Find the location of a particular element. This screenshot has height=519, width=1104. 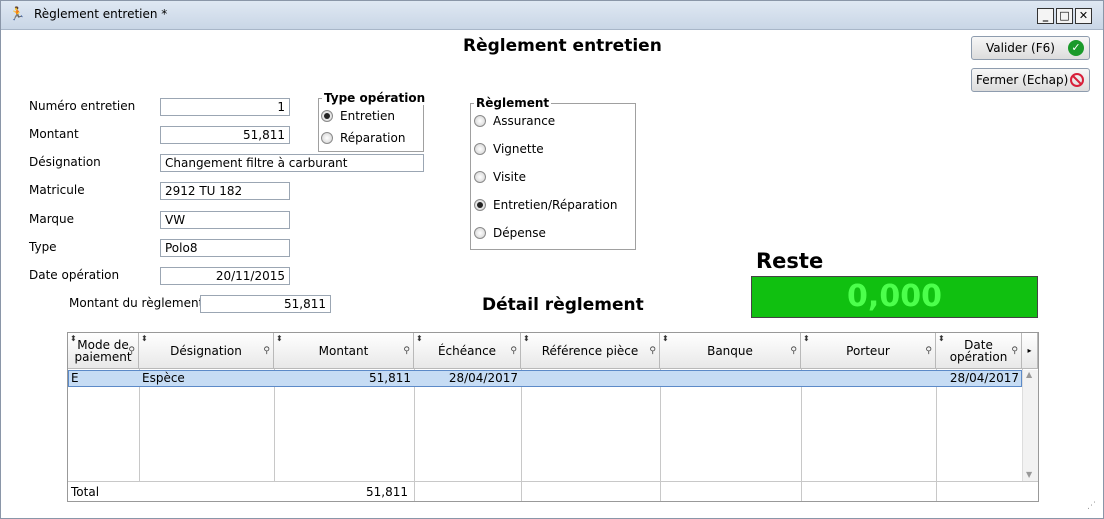

reglement-title: Règlement is located at coordinates (513, 103).